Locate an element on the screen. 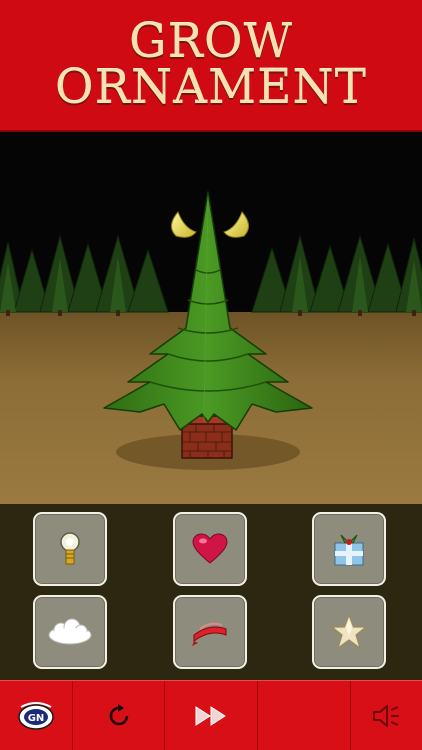 The height and width of the screenshot is (750, 422). lightbulb-button is located at coordinates (70, 549).